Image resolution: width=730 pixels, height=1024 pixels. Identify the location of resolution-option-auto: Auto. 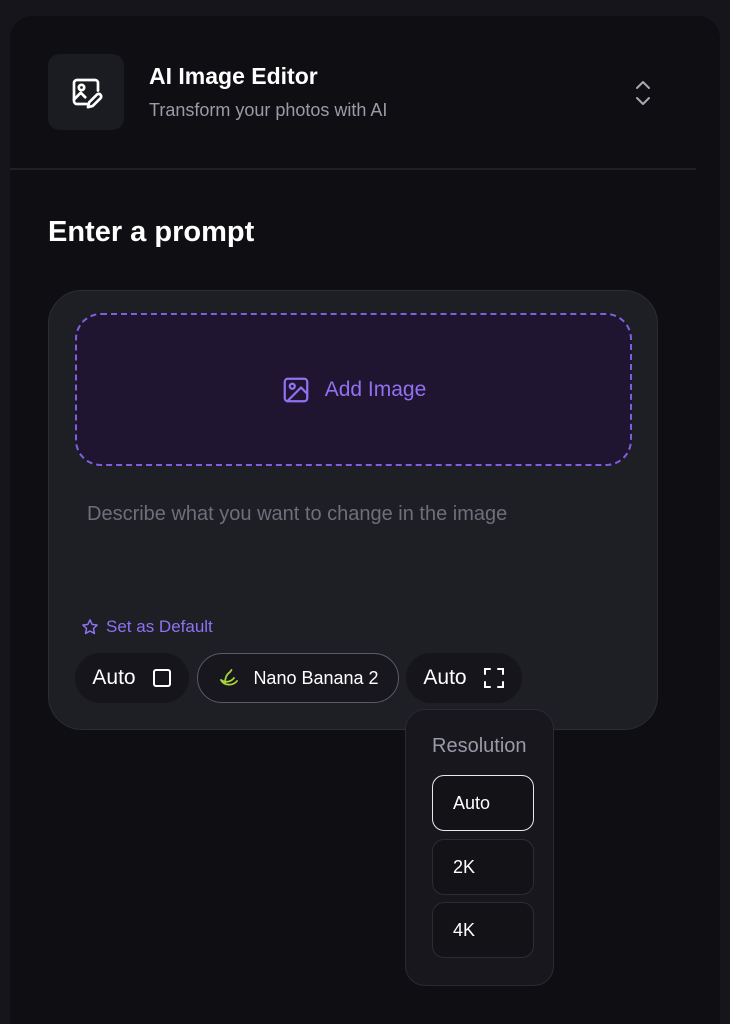
(483, 803).